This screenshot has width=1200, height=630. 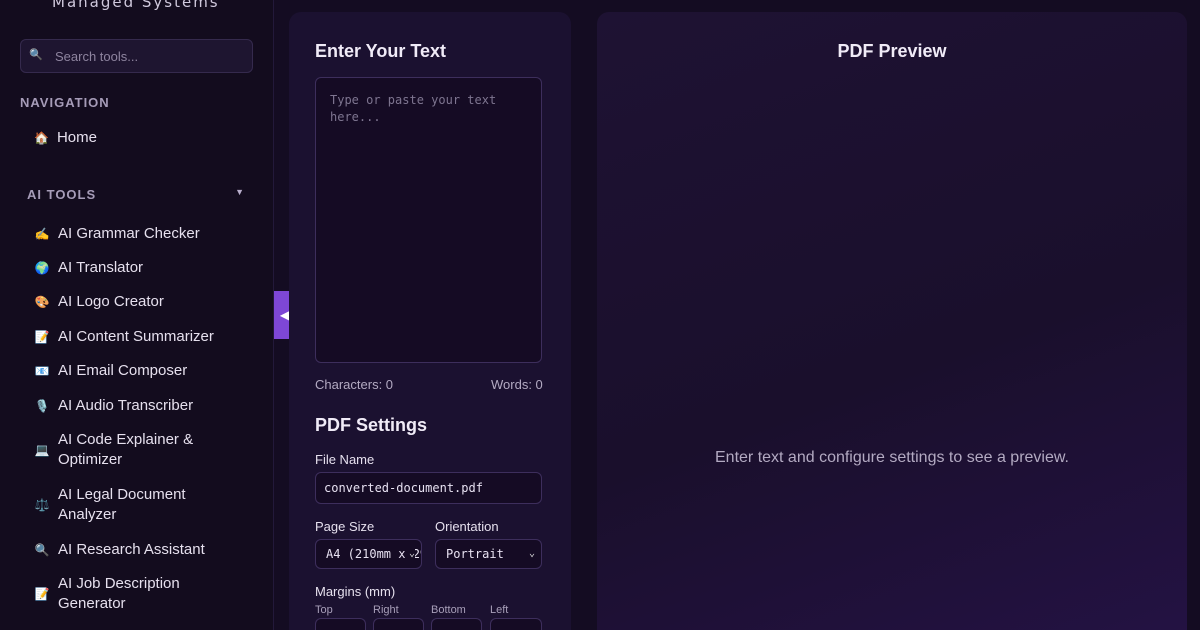 What do you see at coordinates (240, 192) in the screenshot?
I see `chevron-down-icon: ▼` at bounding box center [240, 192].